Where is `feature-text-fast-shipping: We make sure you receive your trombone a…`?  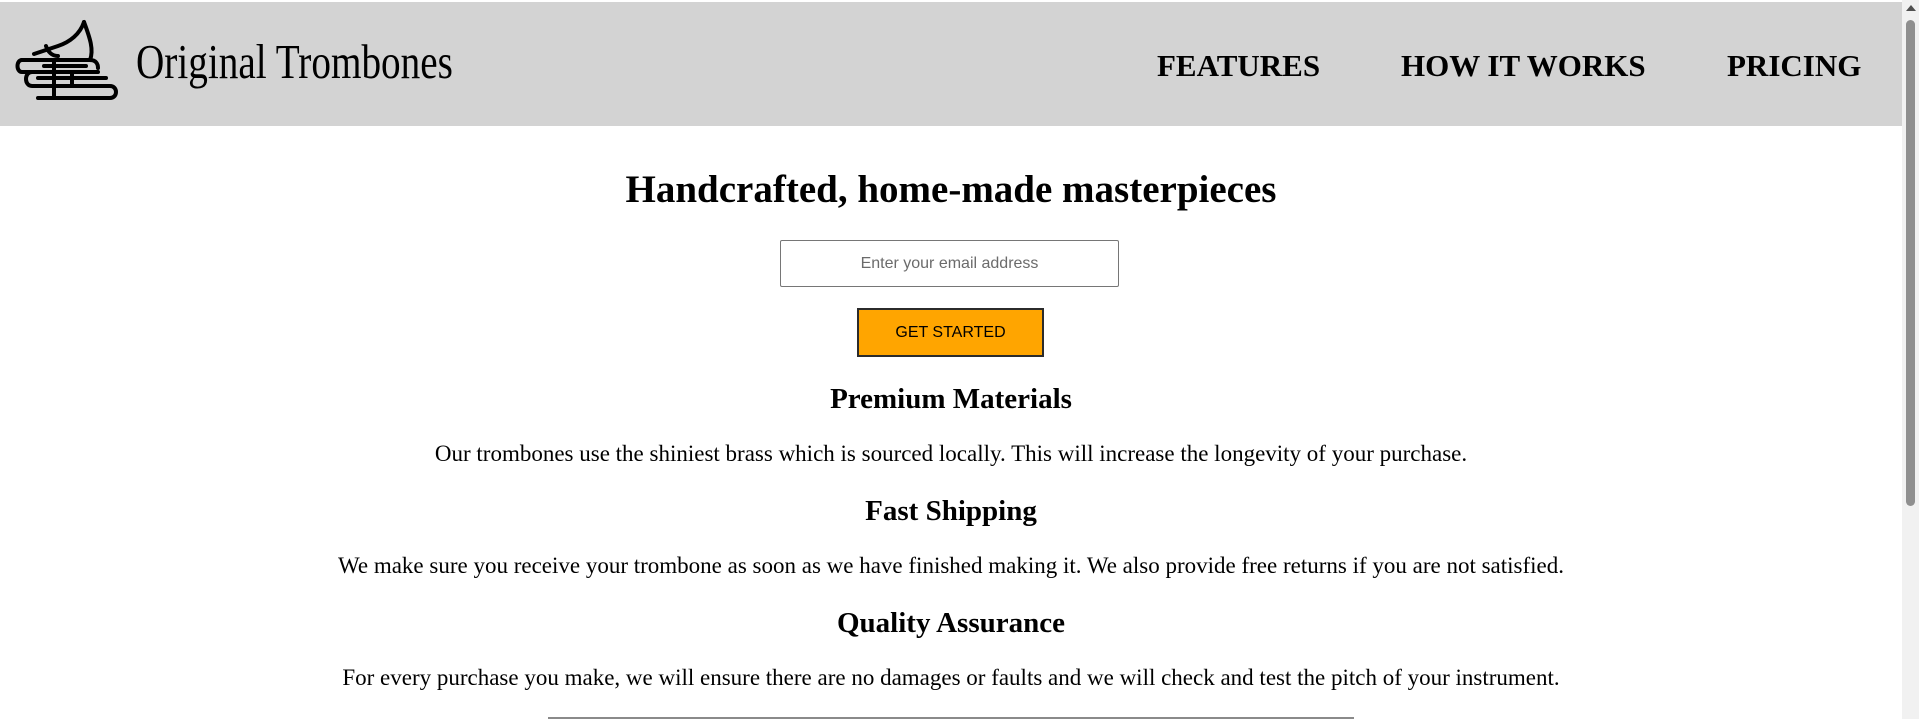
feature-text-fast-shipping: We make sure you receive your trombone a… is located at coordinates (951, 565).